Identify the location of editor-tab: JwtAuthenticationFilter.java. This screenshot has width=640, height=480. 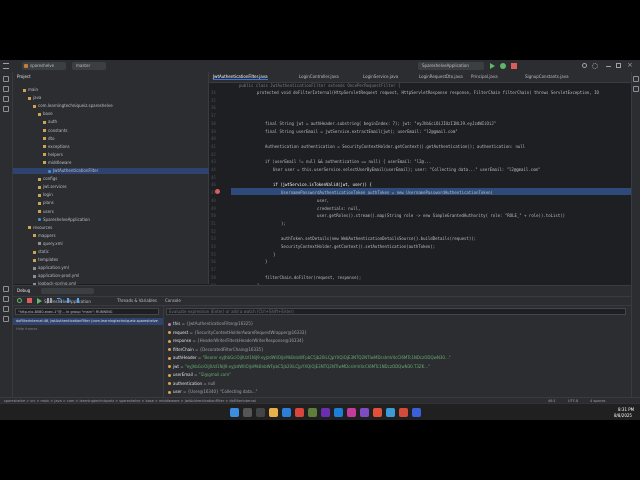
(240, 77).